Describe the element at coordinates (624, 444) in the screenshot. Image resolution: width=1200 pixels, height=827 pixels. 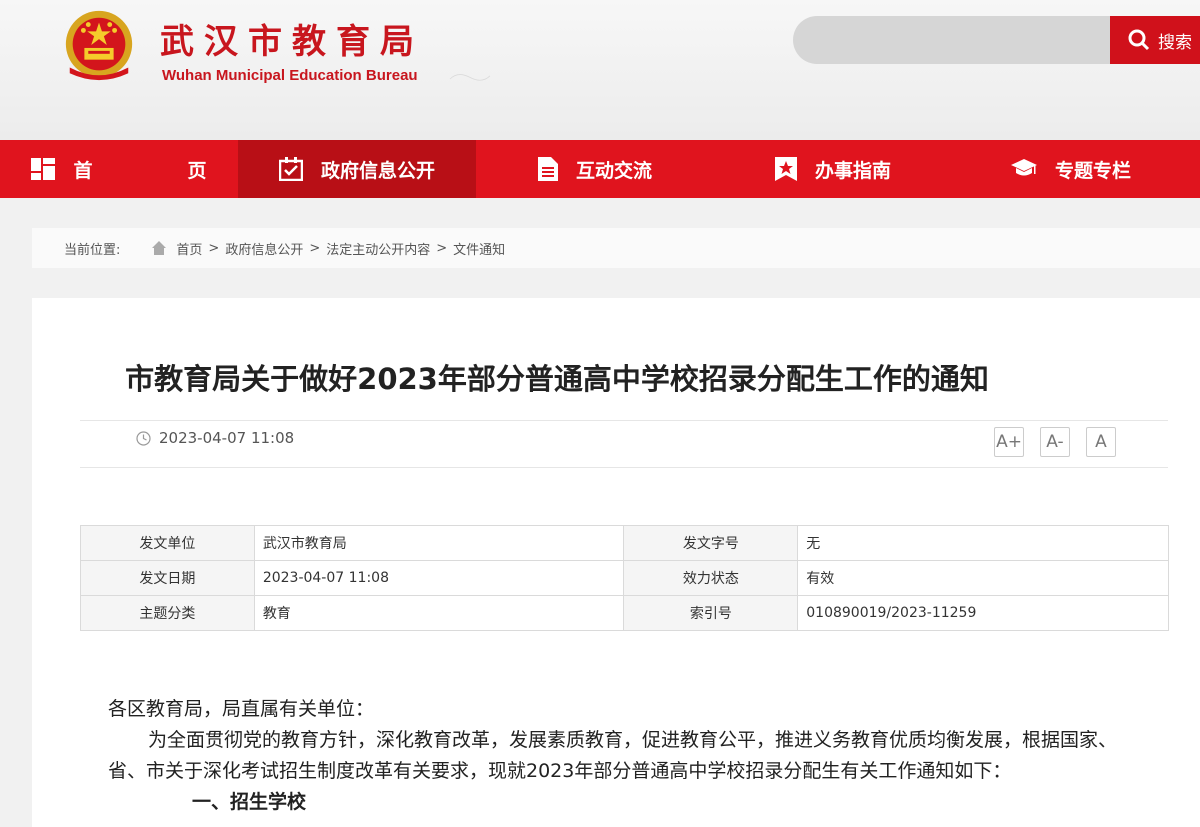
I see `article-meta-bar: 2023-04-07 11:08 A+ A- A` at that location.